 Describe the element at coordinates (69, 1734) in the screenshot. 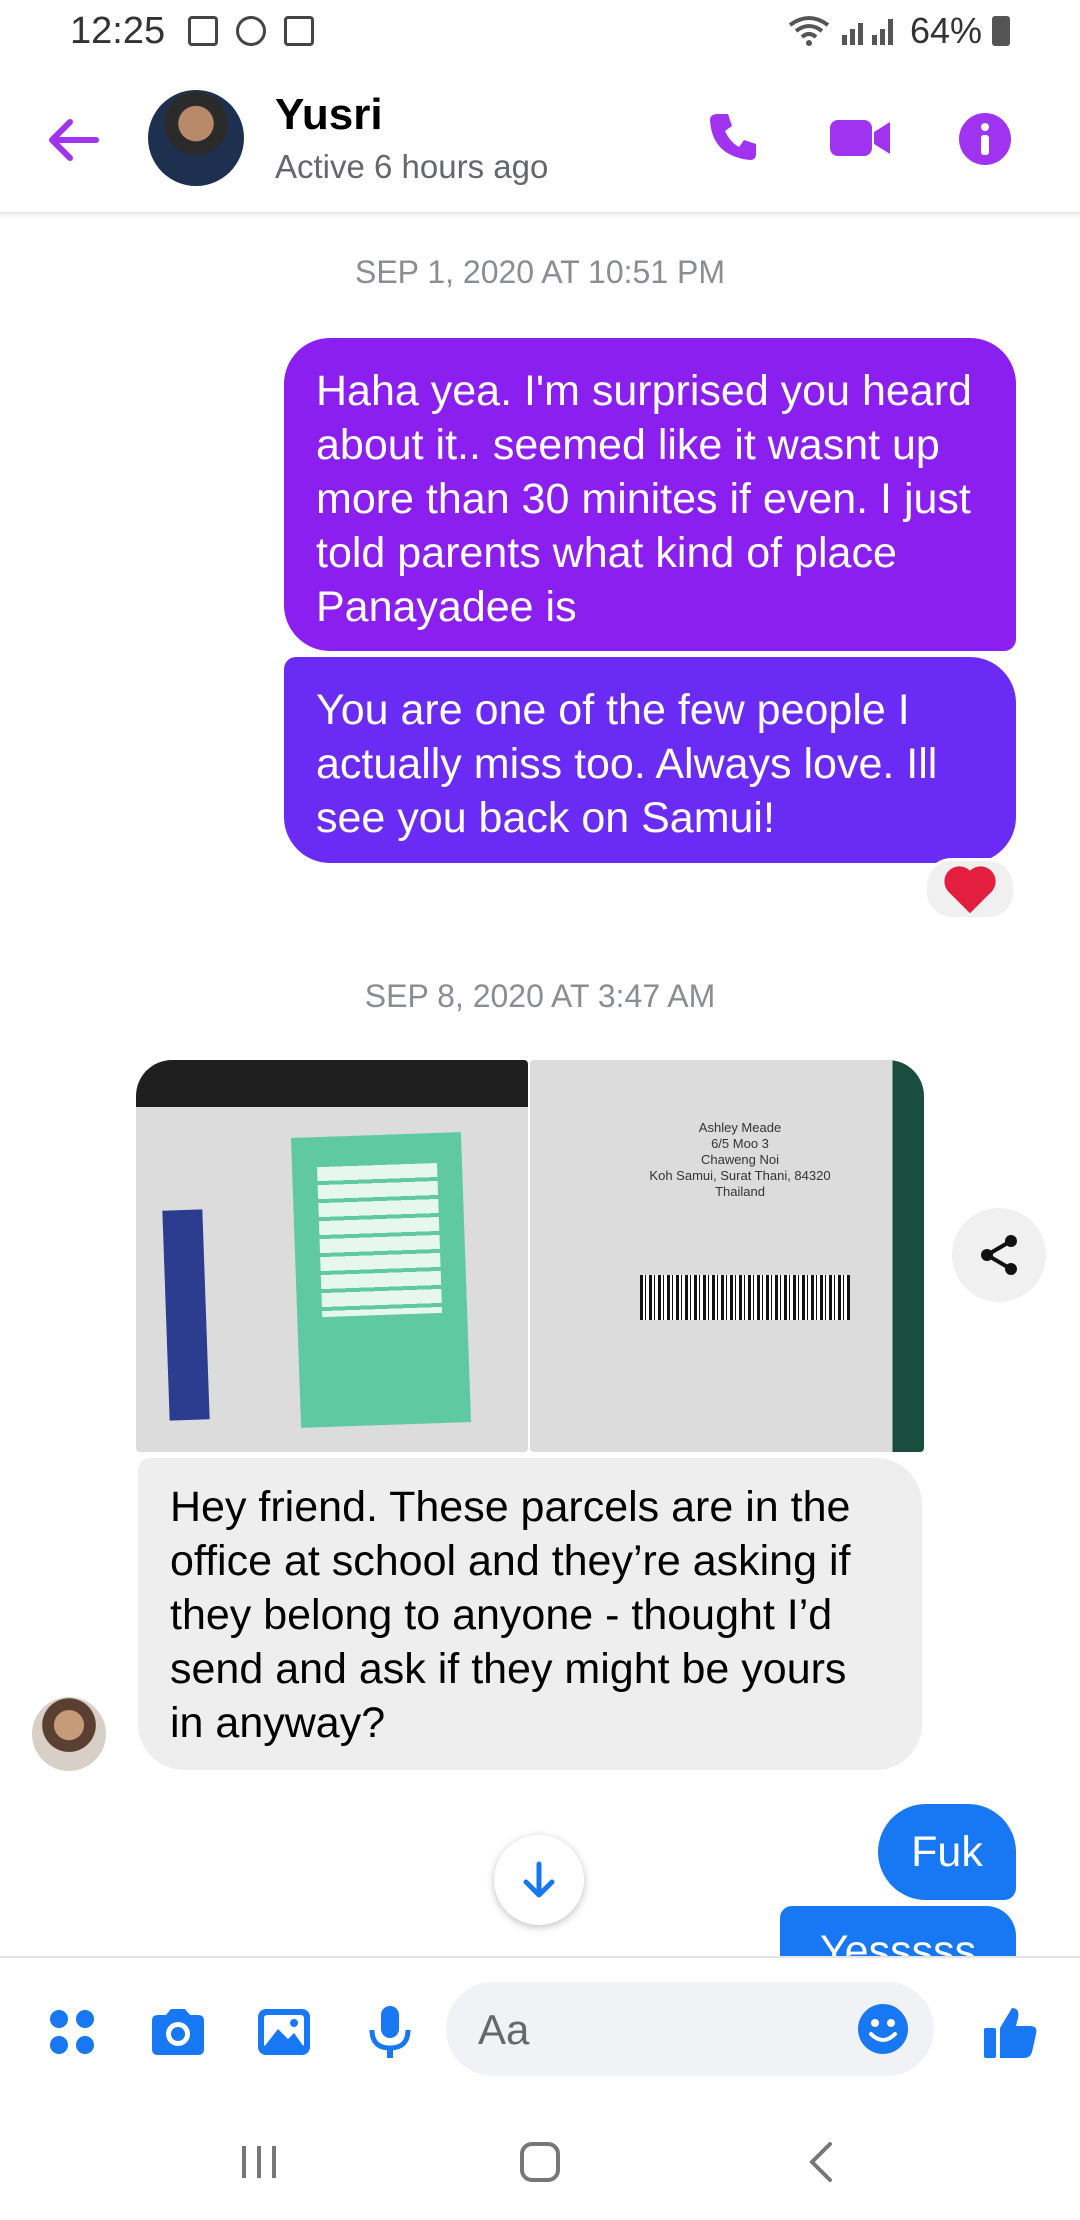

I see `sender-avatar` at that location.